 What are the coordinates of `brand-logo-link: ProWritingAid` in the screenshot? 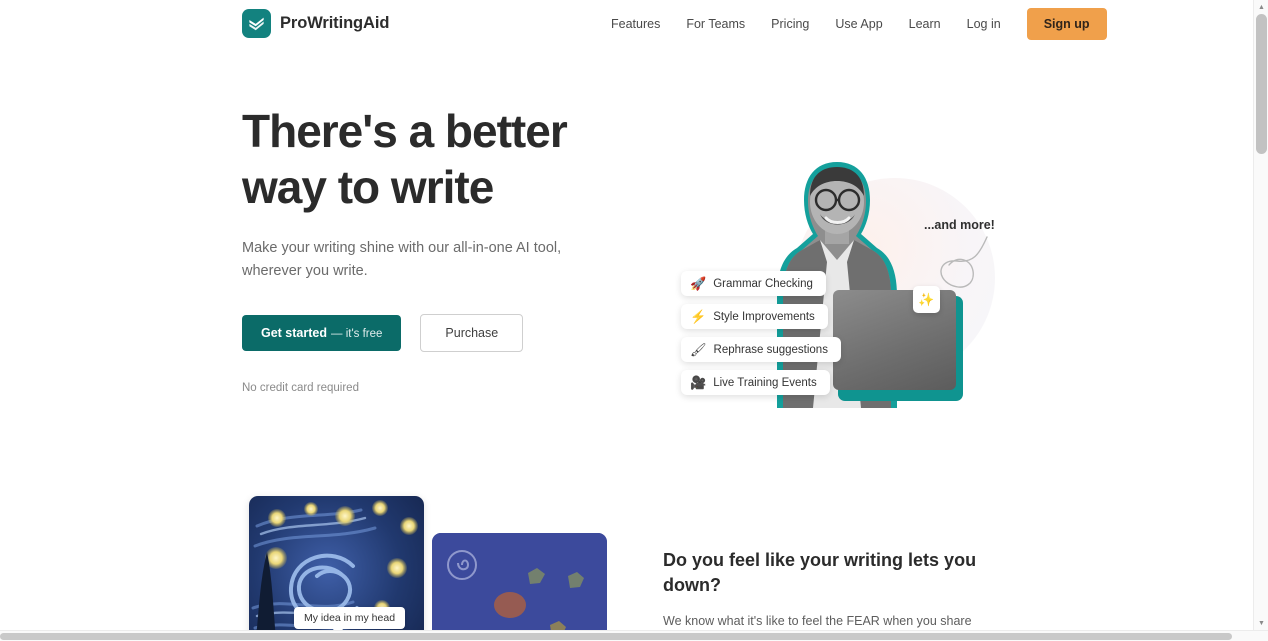 It's located at (315, 23).